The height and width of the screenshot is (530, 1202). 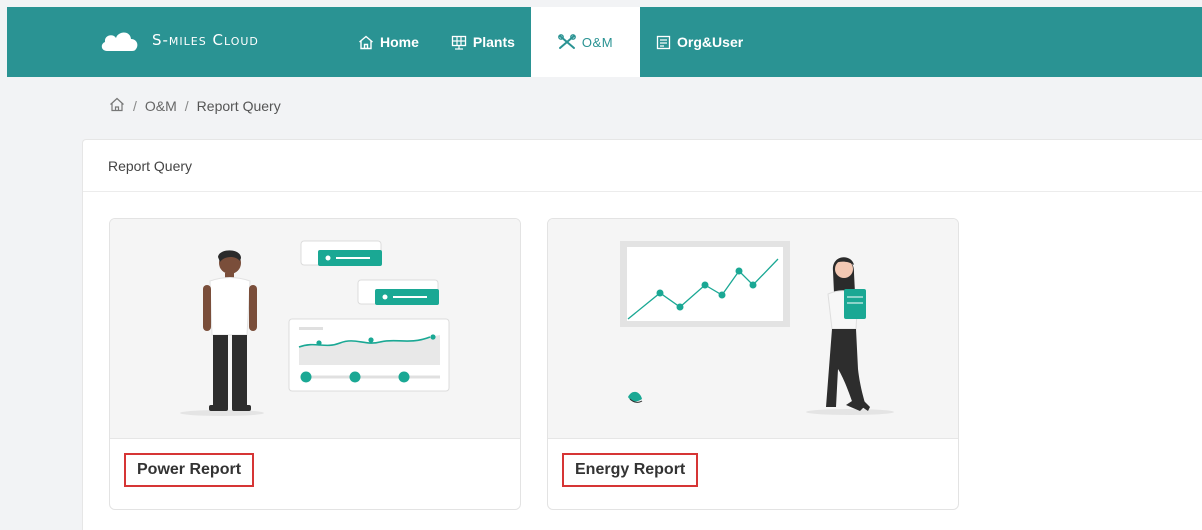 I want to click on power-report-title: Power Report, so click(x=189, y=470).